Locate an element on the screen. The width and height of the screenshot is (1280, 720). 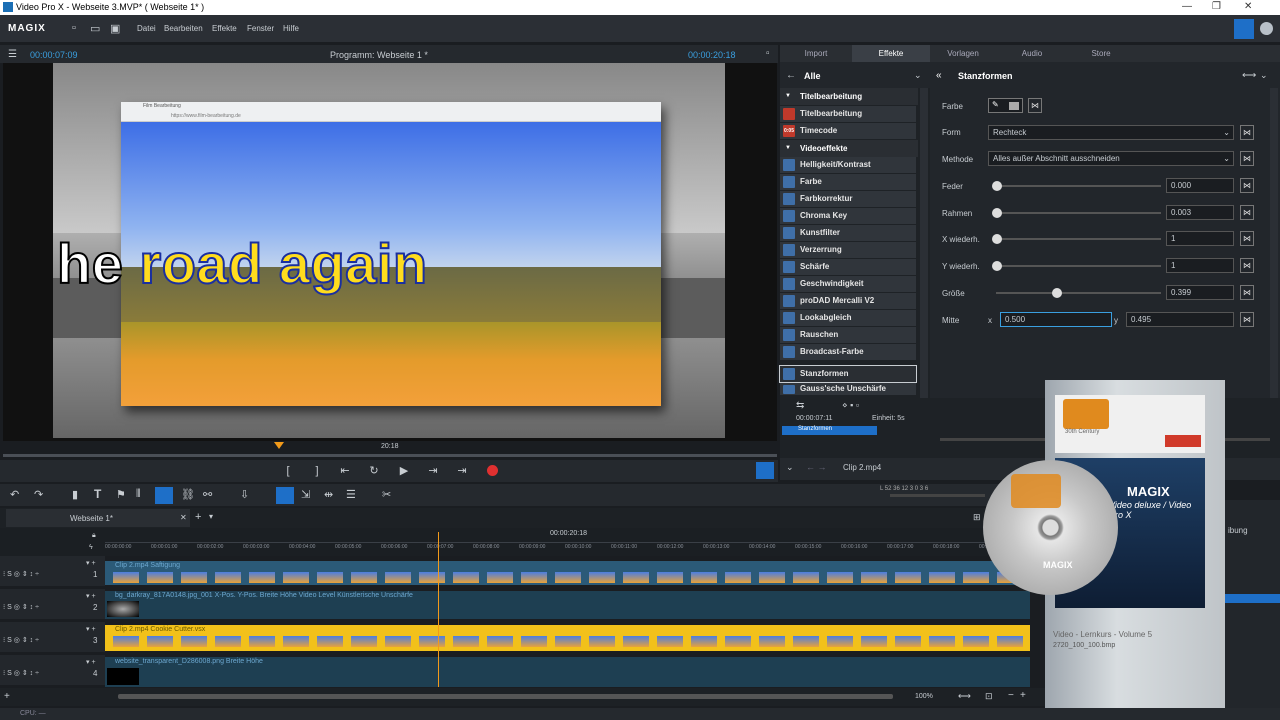
scrub-track is located at coordinates (390, 455).